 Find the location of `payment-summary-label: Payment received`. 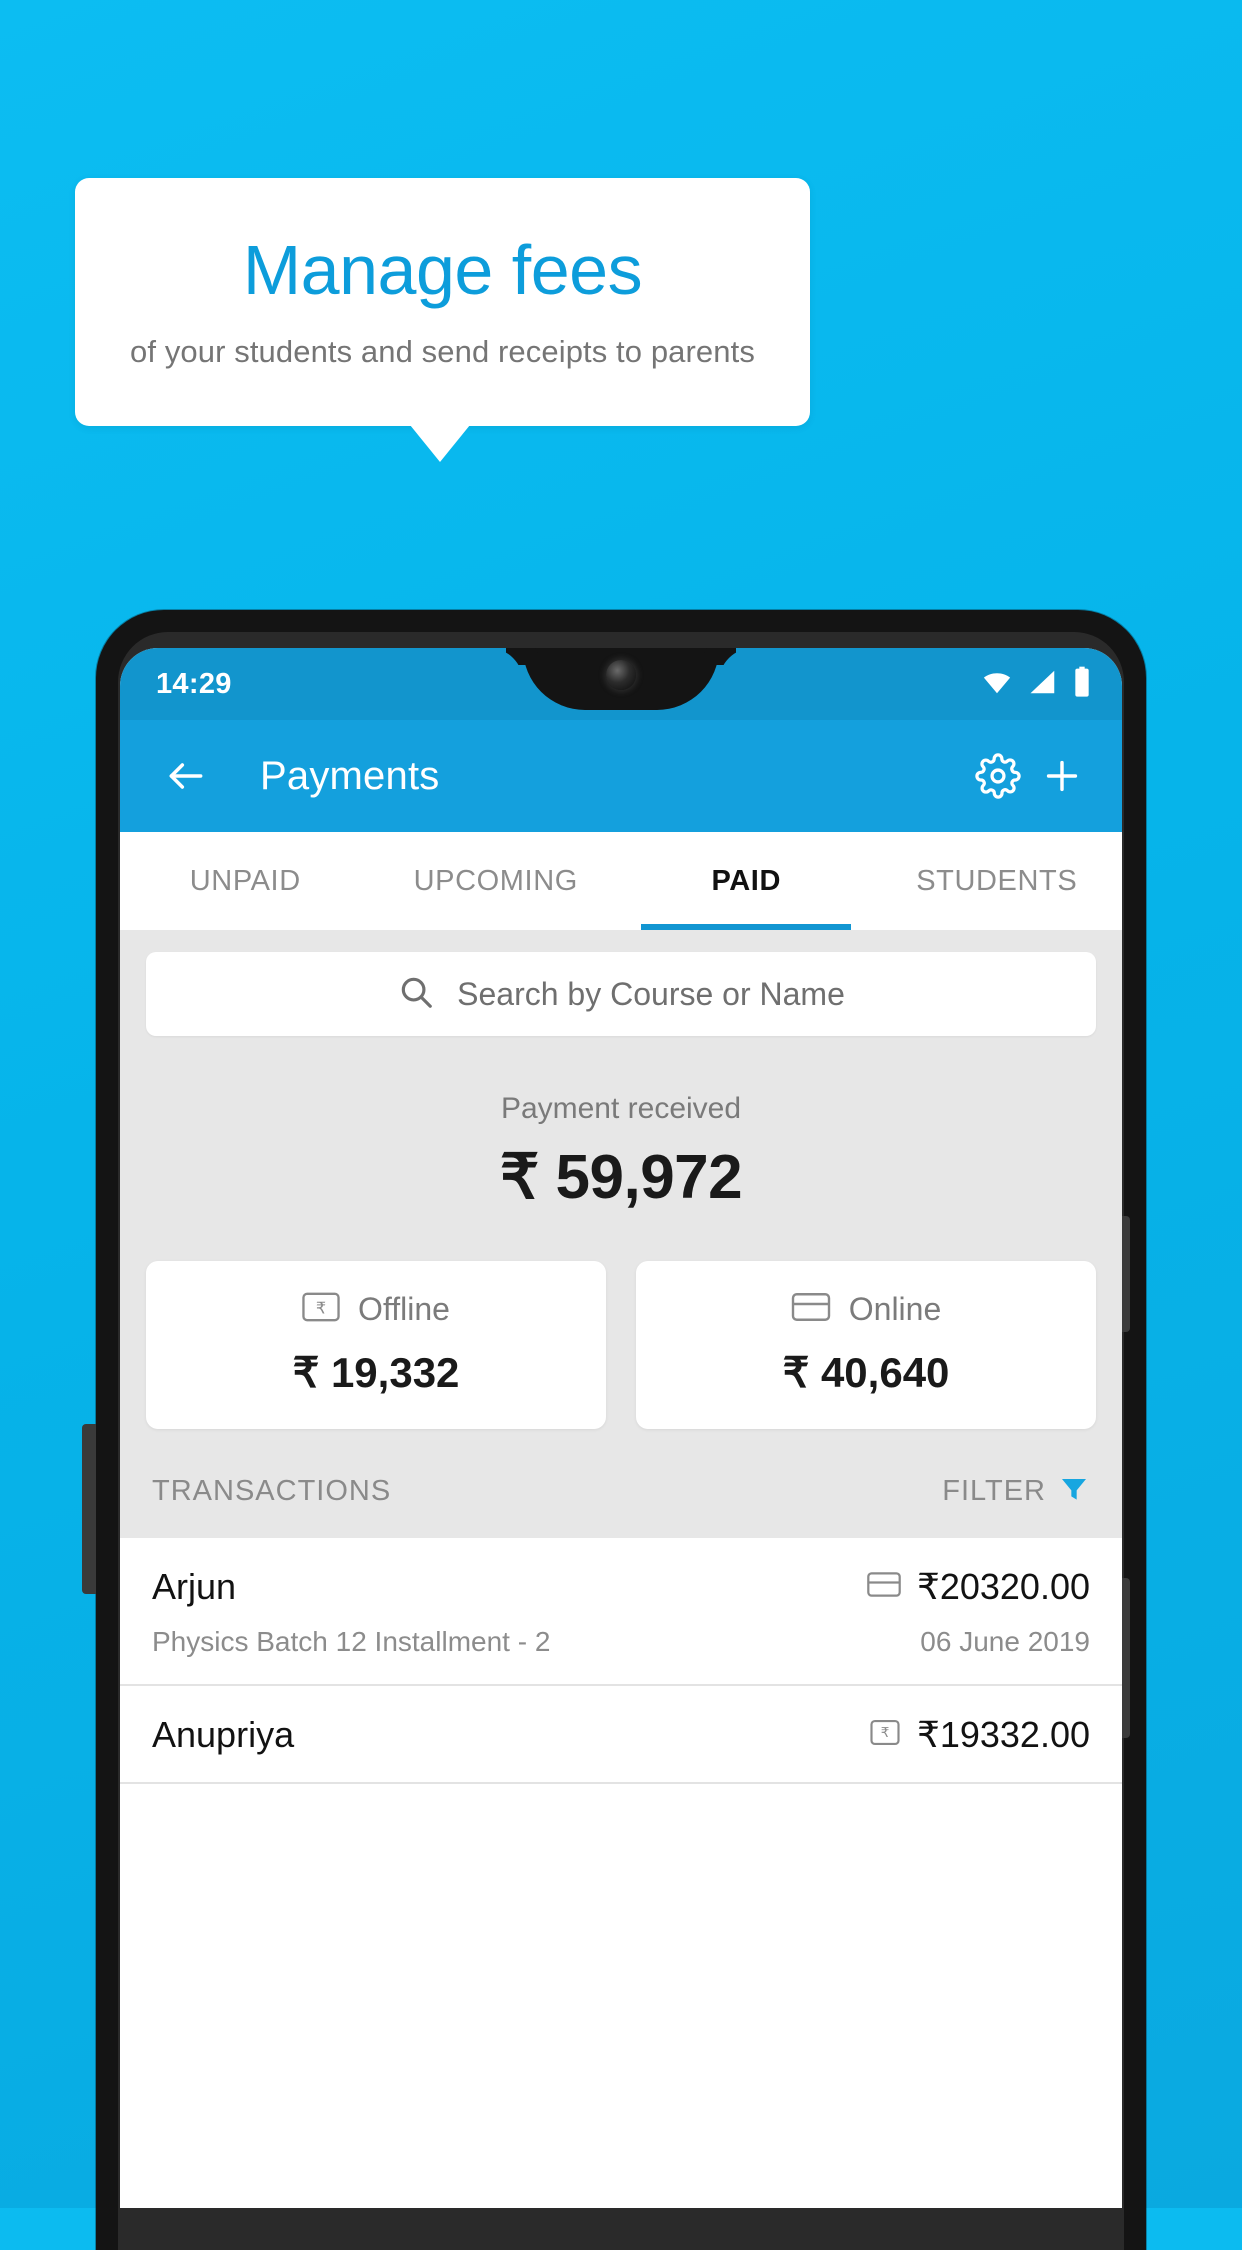

payment-summary-label: Payment received is located at coordinates (621, 1108).